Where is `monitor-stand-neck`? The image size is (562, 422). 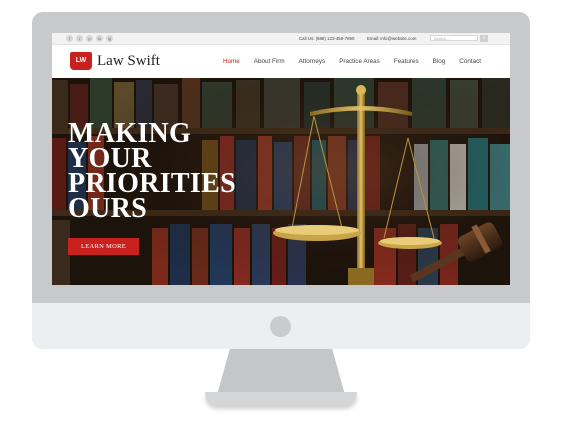
monitor-stand-neck is located at coordinates (281, 372).